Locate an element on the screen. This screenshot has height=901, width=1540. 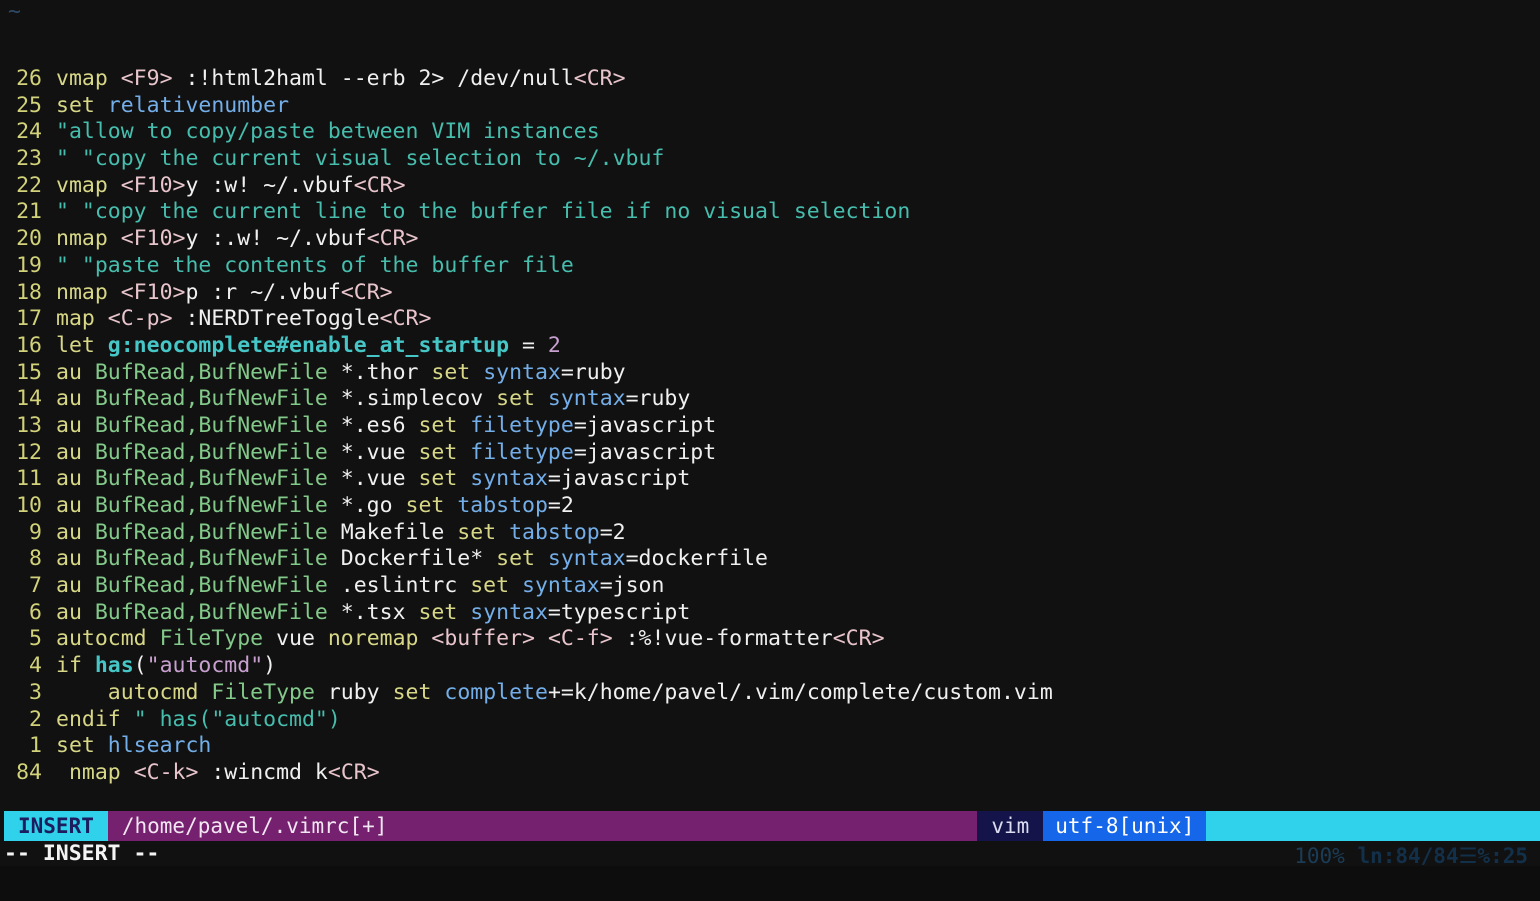
code-token: =ruby is located at coordinates (658, 399).